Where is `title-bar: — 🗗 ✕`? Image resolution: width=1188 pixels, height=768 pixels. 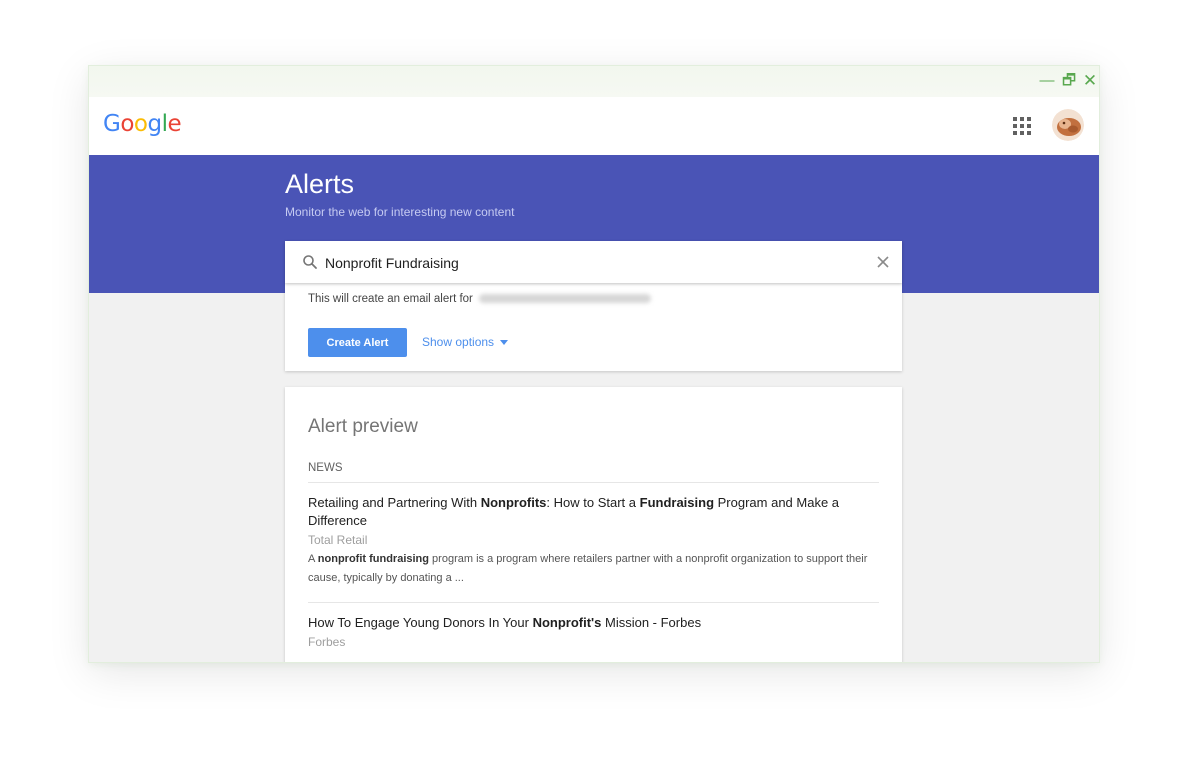
title-bar: — 🗗 ✕ is located at coordinates (594, 81).